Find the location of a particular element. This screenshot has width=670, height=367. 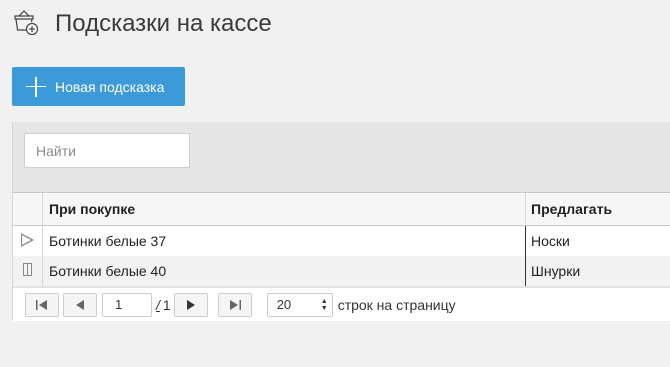

cell-purchase: Ботинки белые 37 is located at coordinates (284, 241).